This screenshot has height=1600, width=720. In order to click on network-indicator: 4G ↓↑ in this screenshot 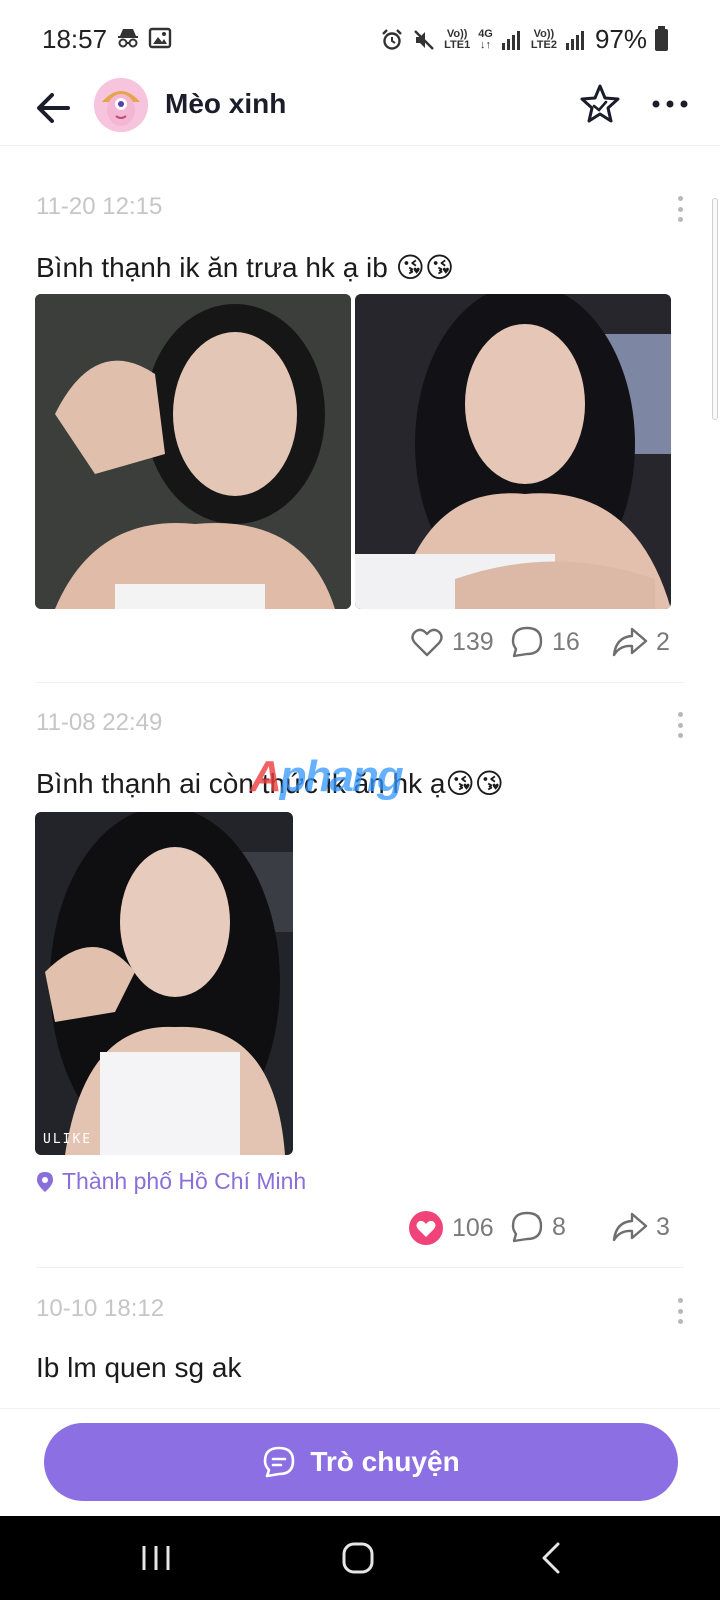, I will do `click(485, 39)`.